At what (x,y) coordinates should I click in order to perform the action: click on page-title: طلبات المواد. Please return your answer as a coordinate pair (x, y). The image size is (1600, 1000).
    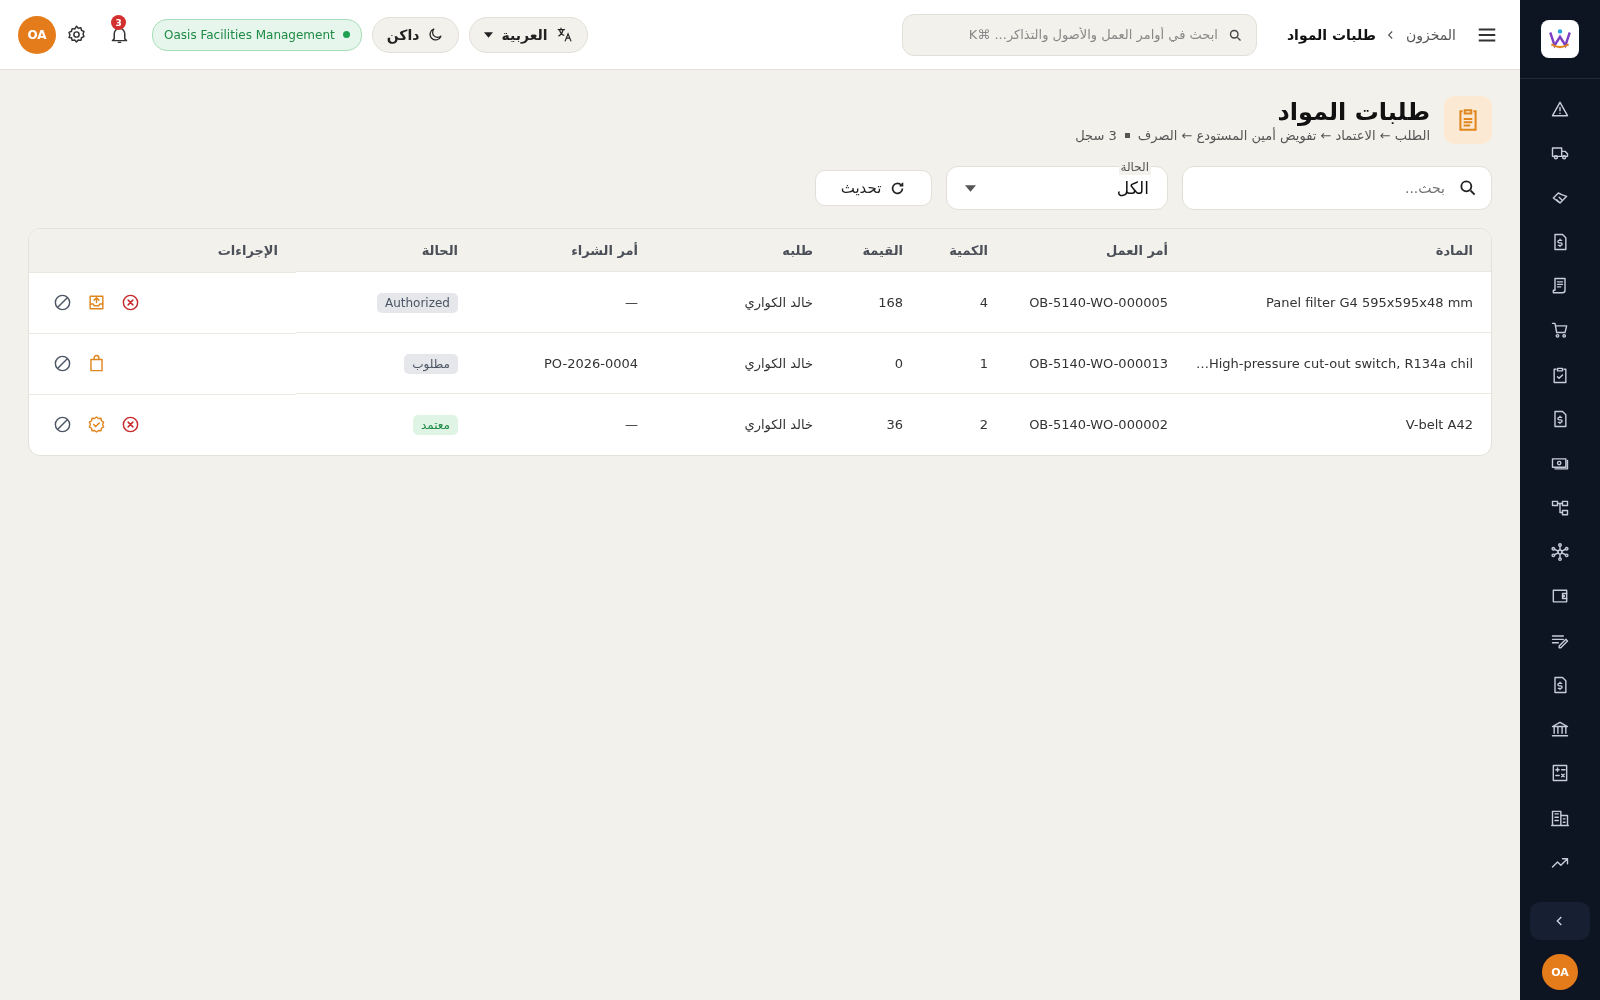
    Looking at the image, I should click on (1353, 111).